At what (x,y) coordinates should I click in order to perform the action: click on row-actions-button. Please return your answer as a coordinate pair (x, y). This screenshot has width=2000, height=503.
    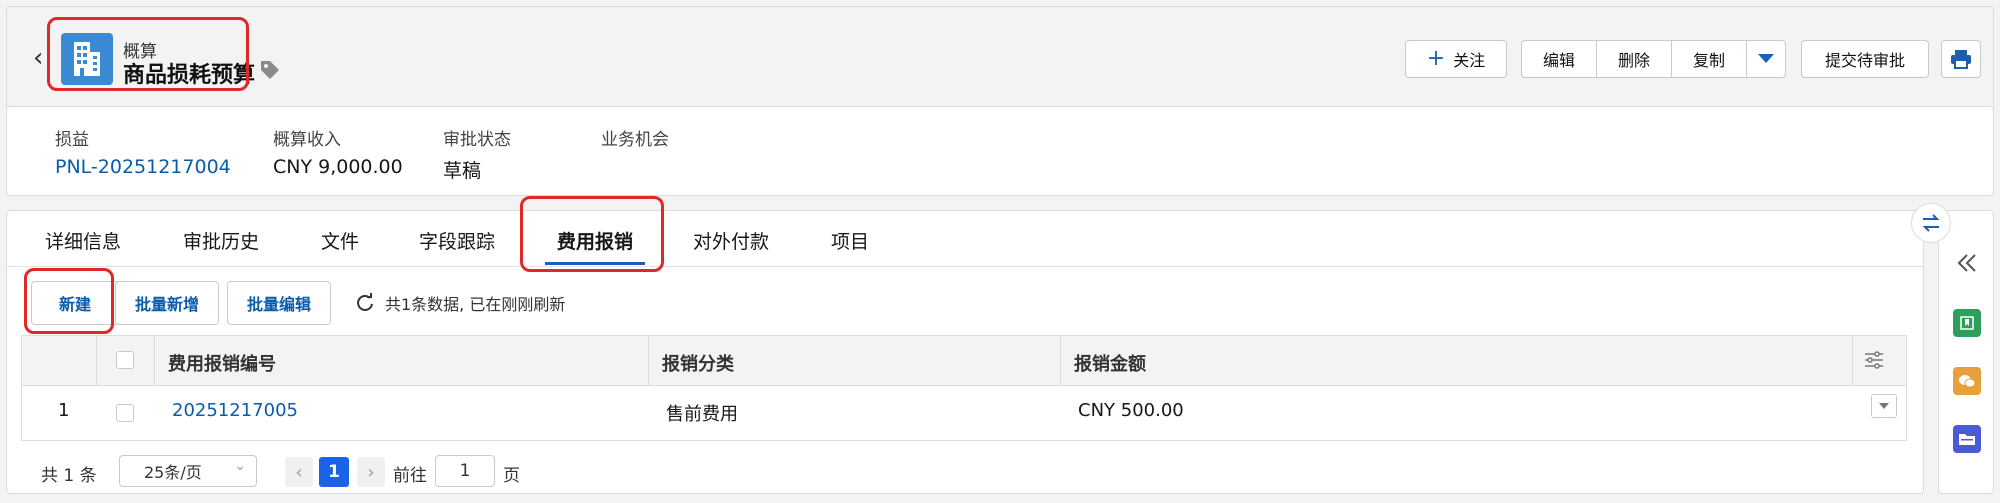
    Looking at the image, I should click on (1884, 406).